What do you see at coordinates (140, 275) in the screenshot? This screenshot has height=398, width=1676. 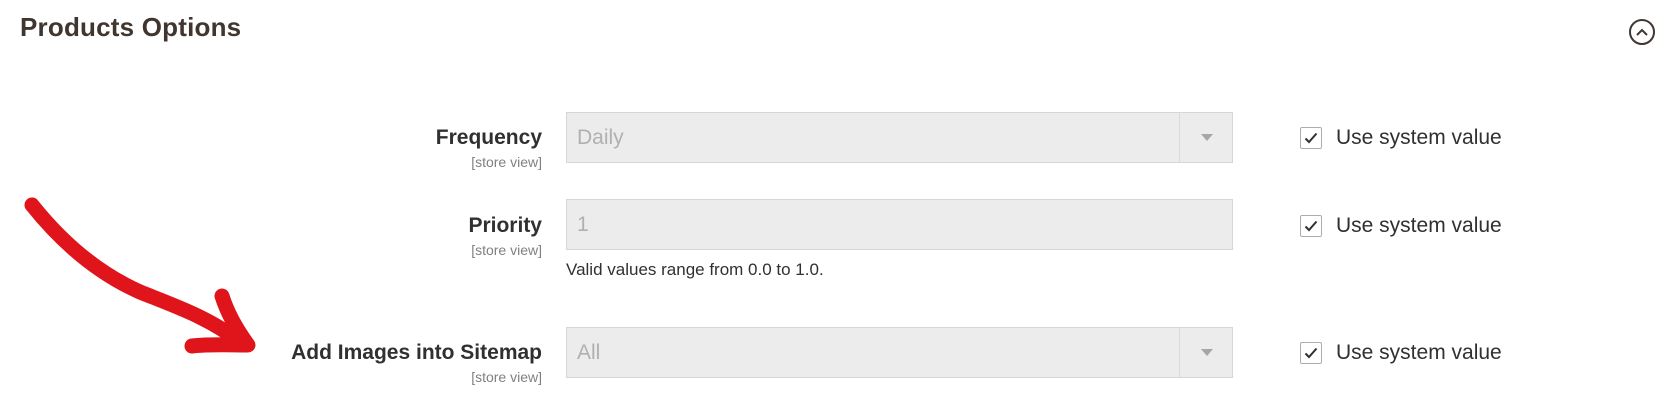 I see `red-arrow-annotation` at bounding box center [140, 275].